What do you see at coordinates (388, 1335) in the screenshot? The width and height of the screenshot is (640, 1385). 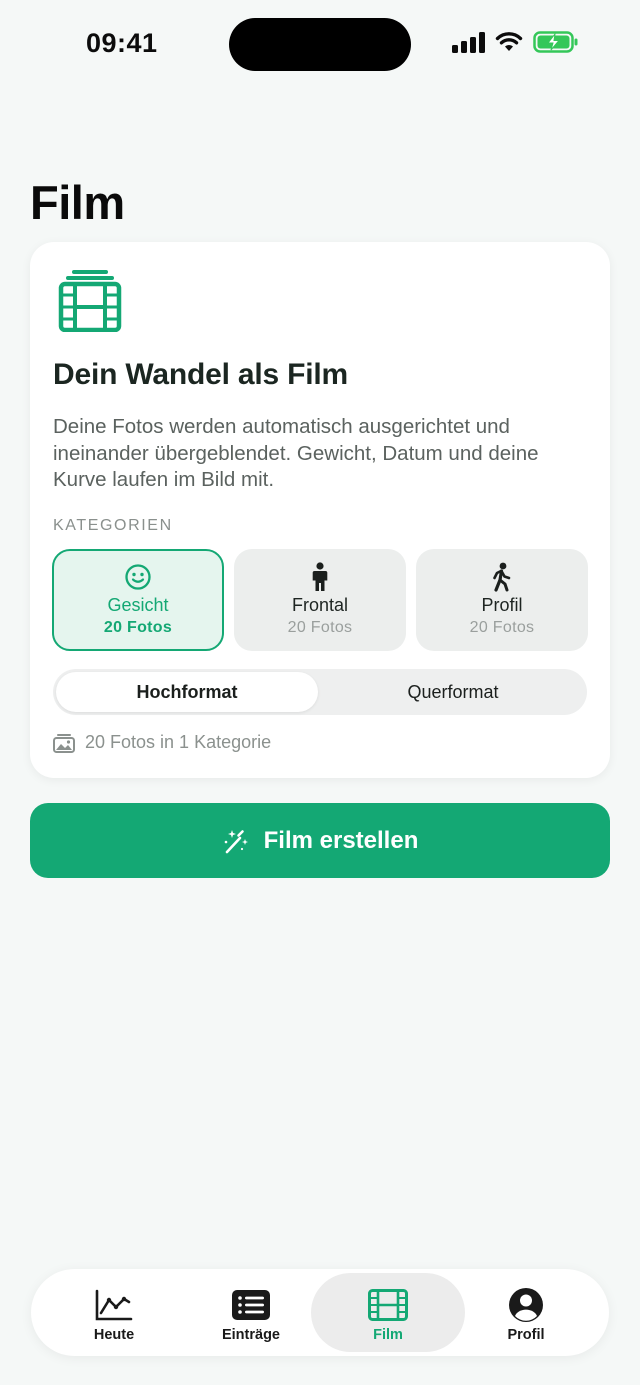 I see `tab-label: Film` at bounding box center [388, 1335].